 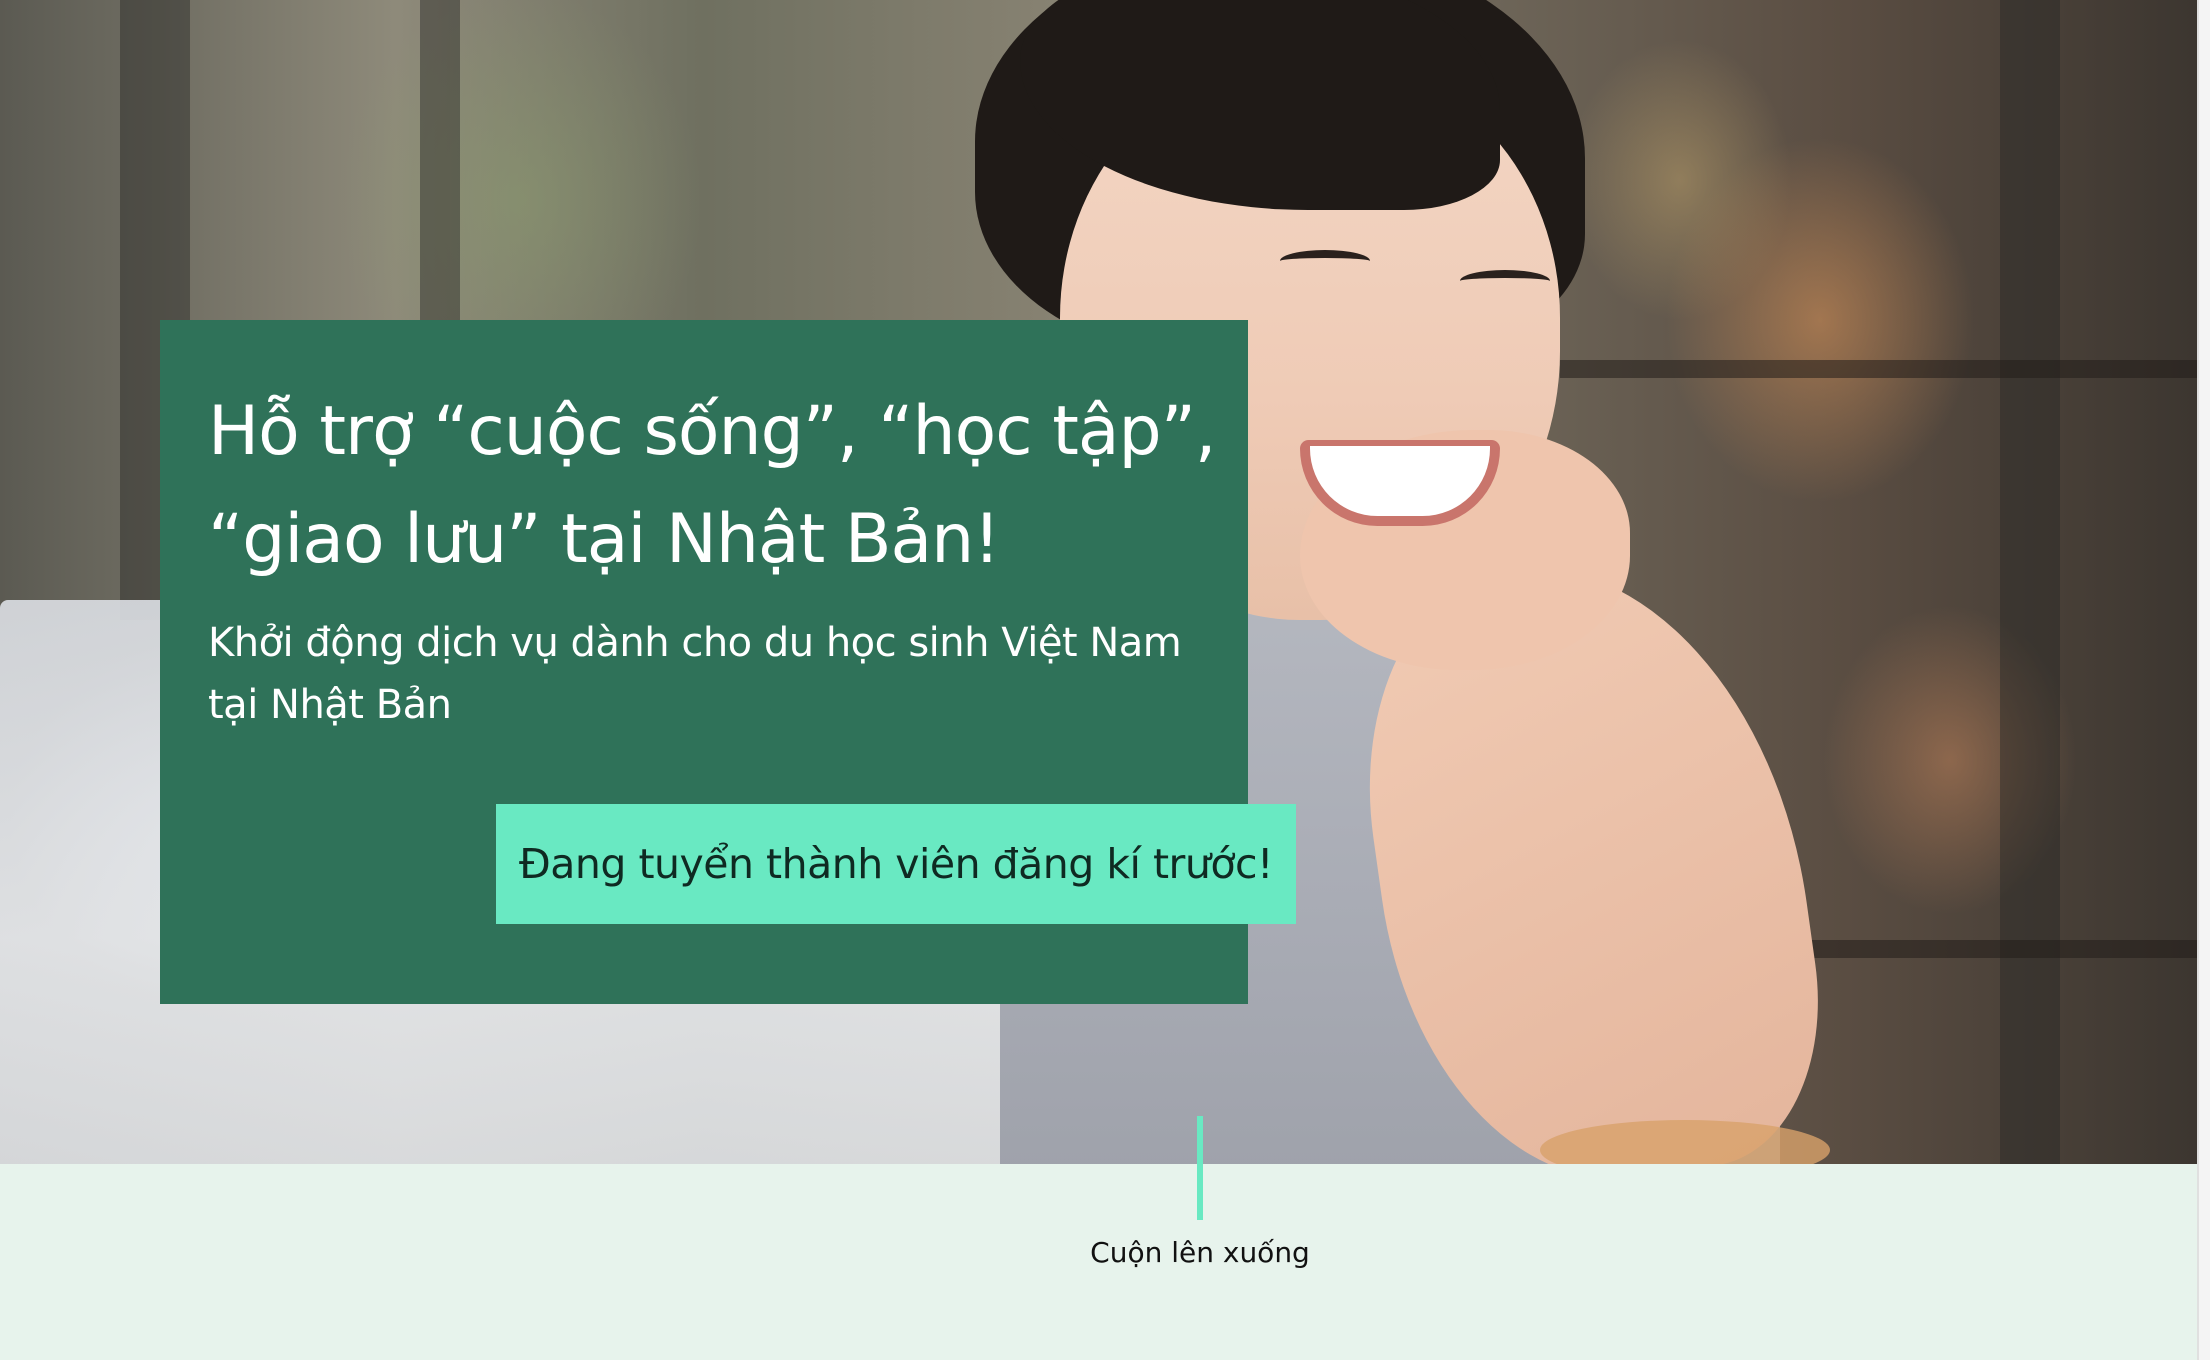 I want to click on scroll-indicator-label: Cuộn lên xuống, so click(x=1200, y=1252).